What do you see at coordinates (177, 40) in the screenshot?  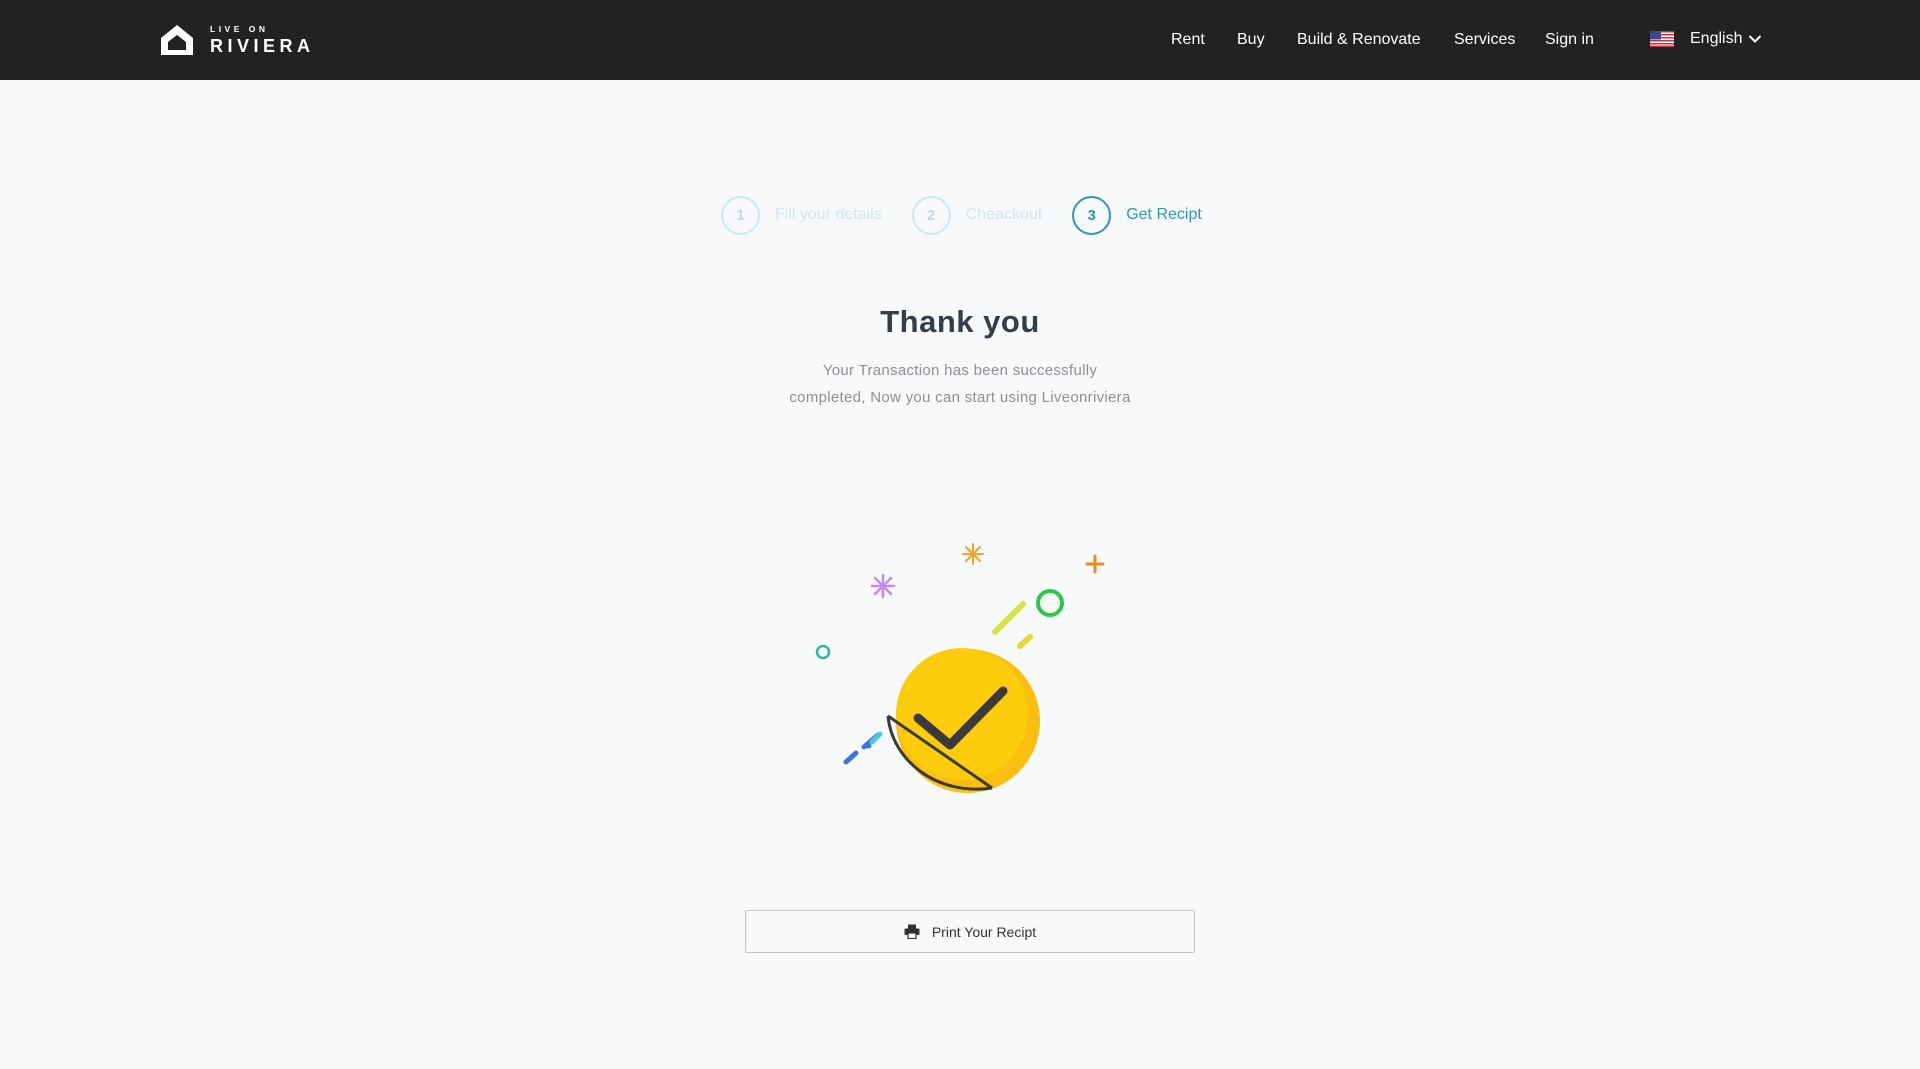 I see `house-icon` at bounding box center [177, 40].